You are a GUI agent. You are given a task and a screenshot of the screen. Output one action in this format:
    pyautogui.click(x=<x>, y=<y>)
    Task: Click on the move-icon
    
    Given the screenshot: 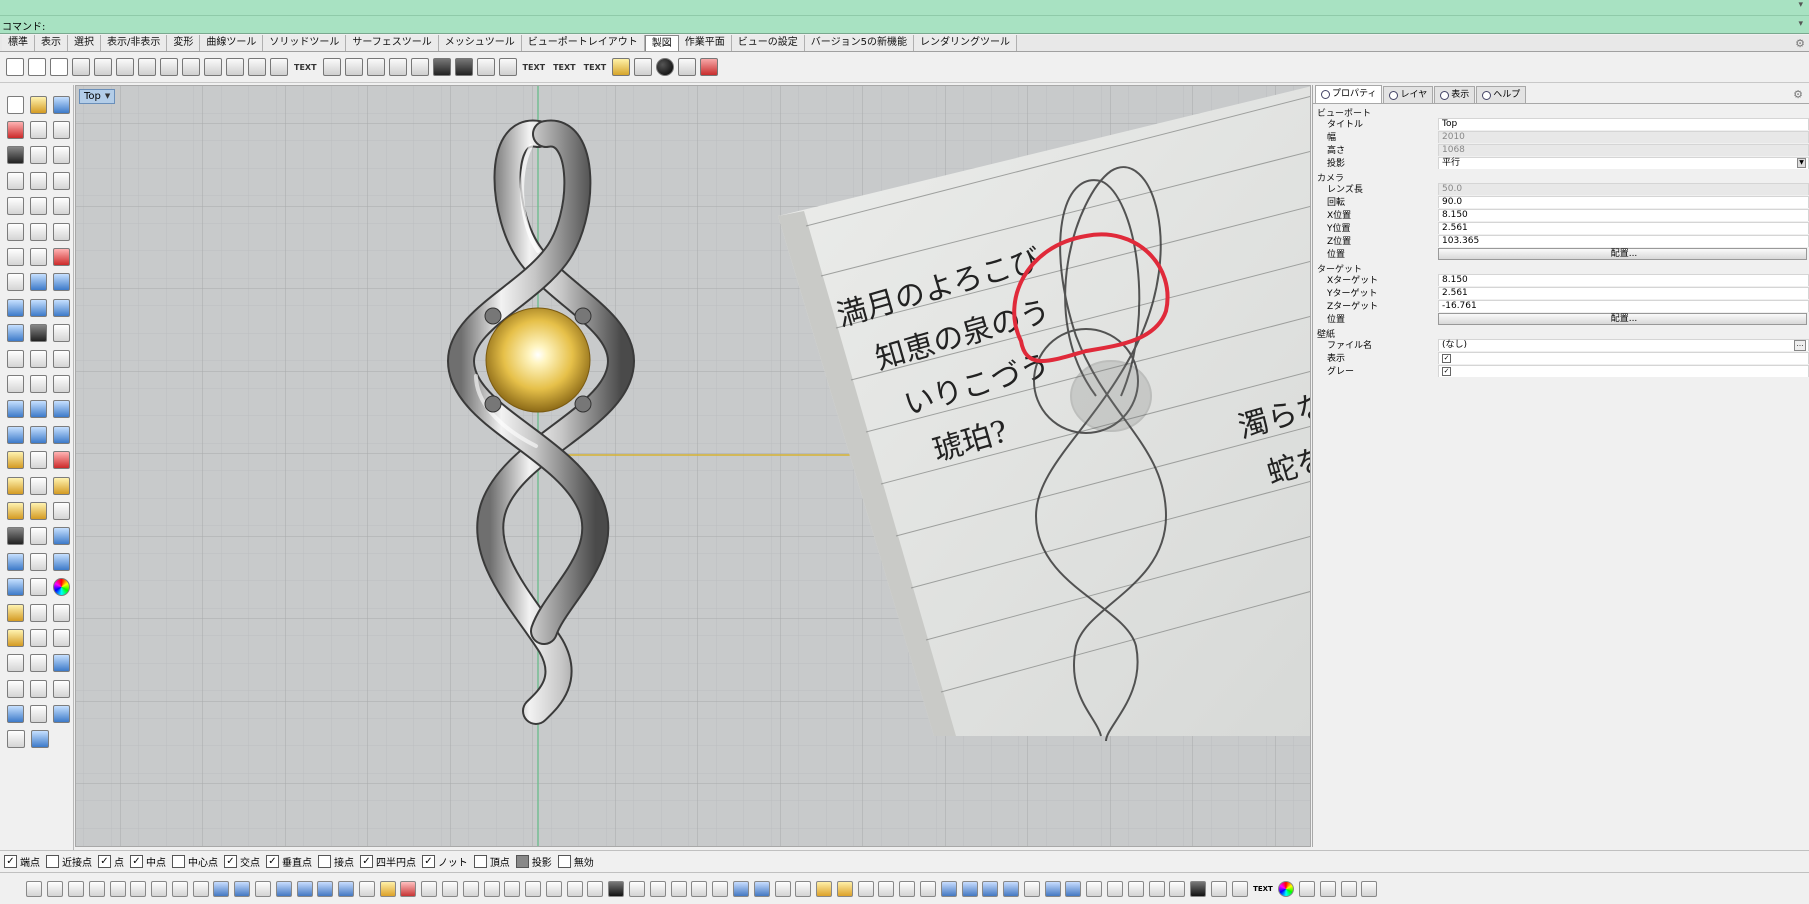 What is the action you would take?
    pyautogui.click(x=61, y=510)
    